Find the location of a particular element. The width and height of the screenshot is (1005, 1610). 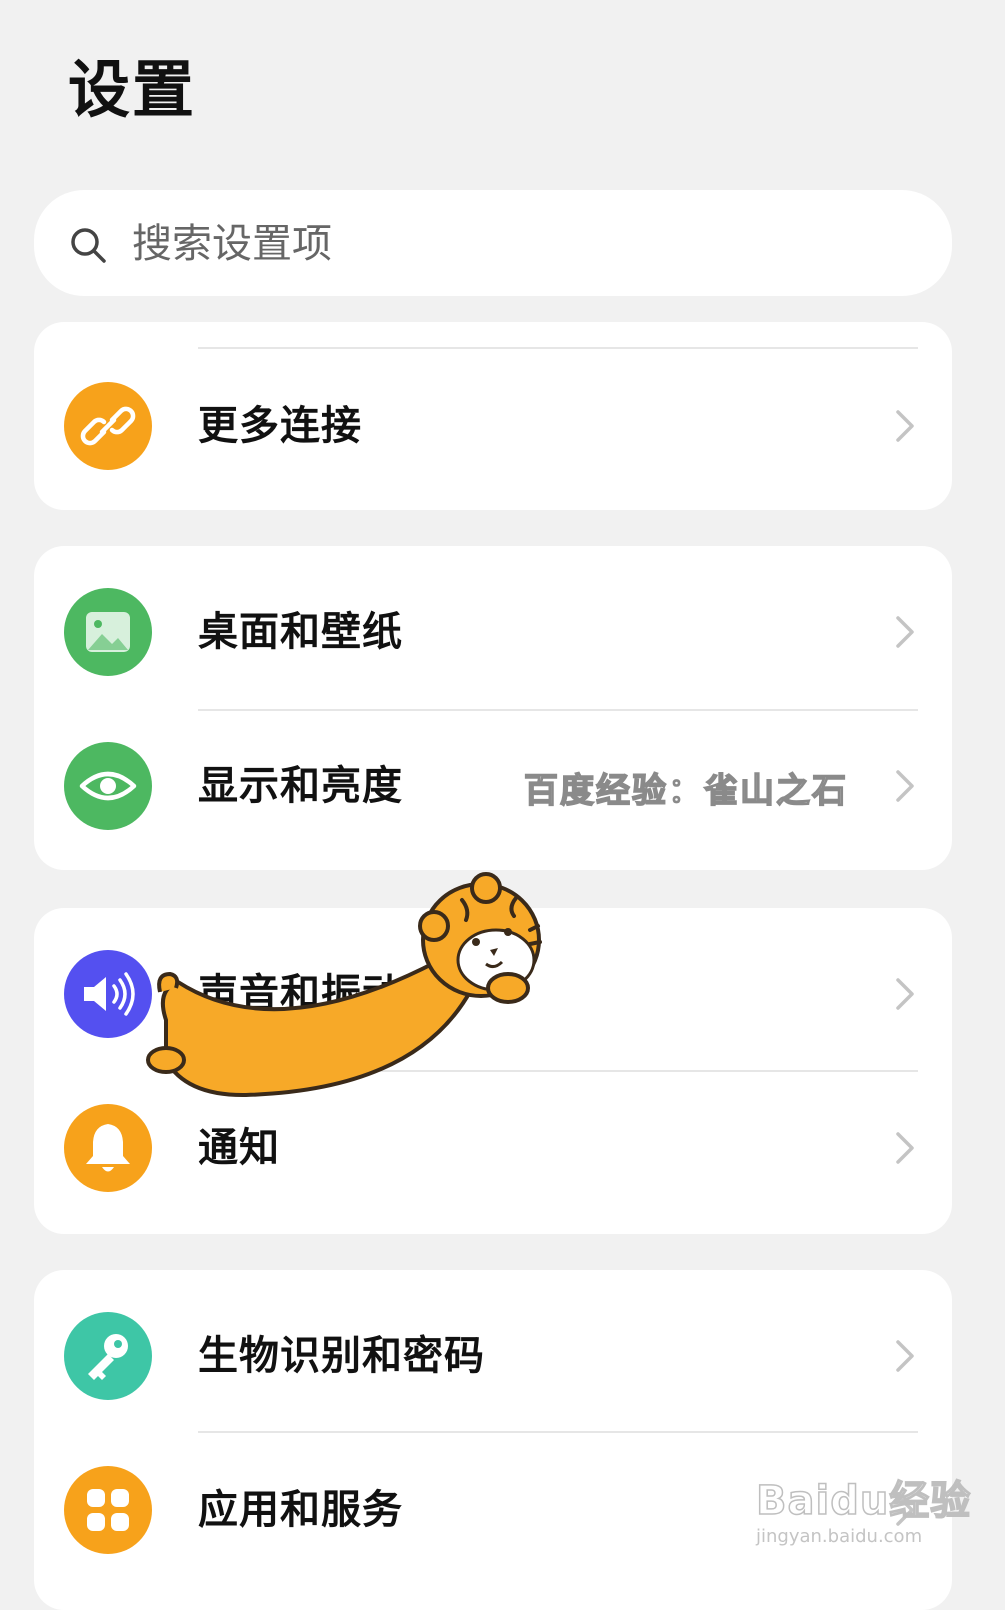

settings-item-label: 通知 is located at coordinates (239, 1148).